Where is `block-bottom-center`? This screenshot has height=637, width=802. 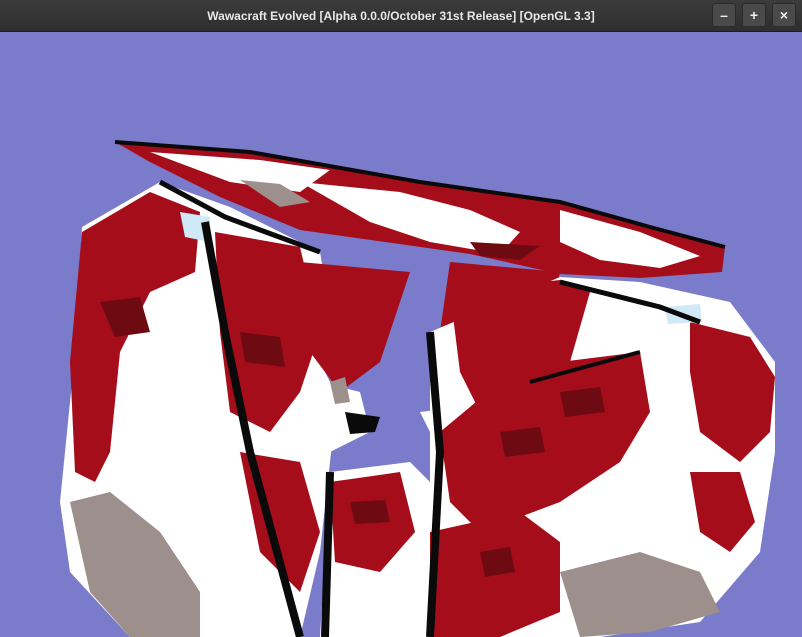
block-bottom-center is located at coordinates (380, 549).